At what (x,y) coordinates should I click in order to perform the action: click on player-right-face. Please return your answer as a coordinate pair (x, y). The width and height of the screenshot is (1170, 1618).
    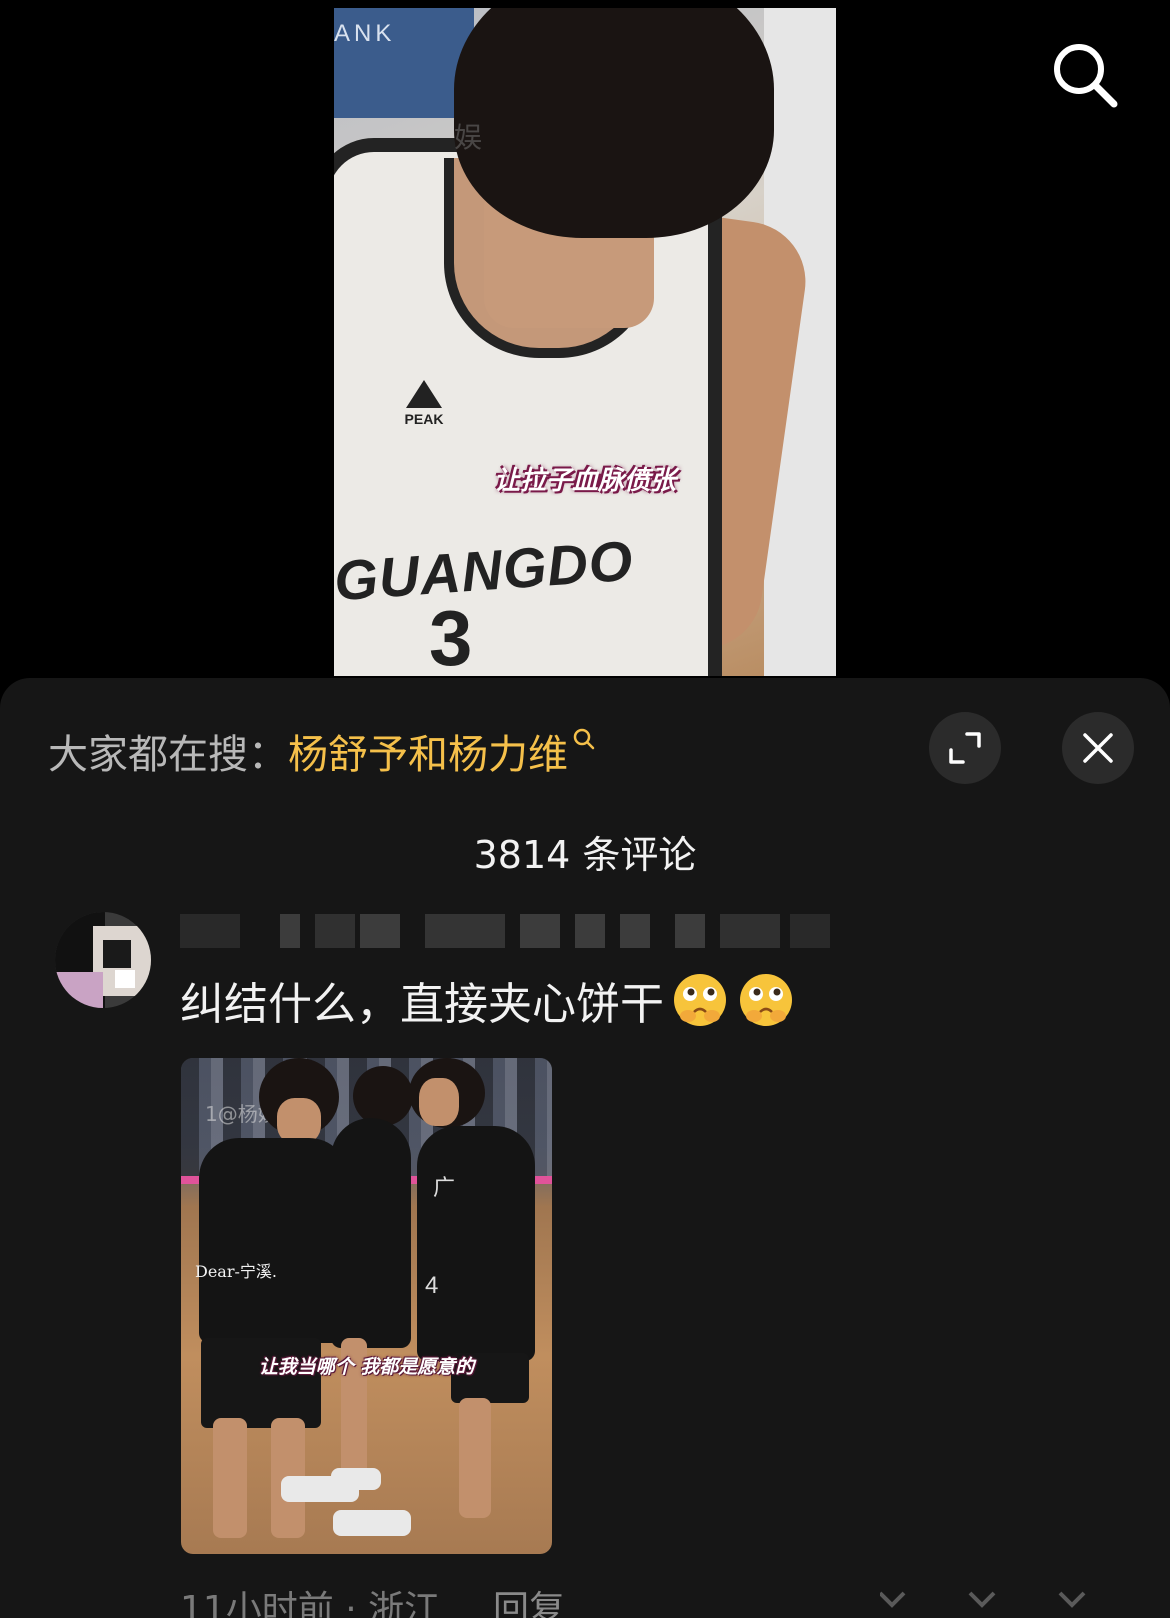
    Looking at the image, I should click on (439, 1102).